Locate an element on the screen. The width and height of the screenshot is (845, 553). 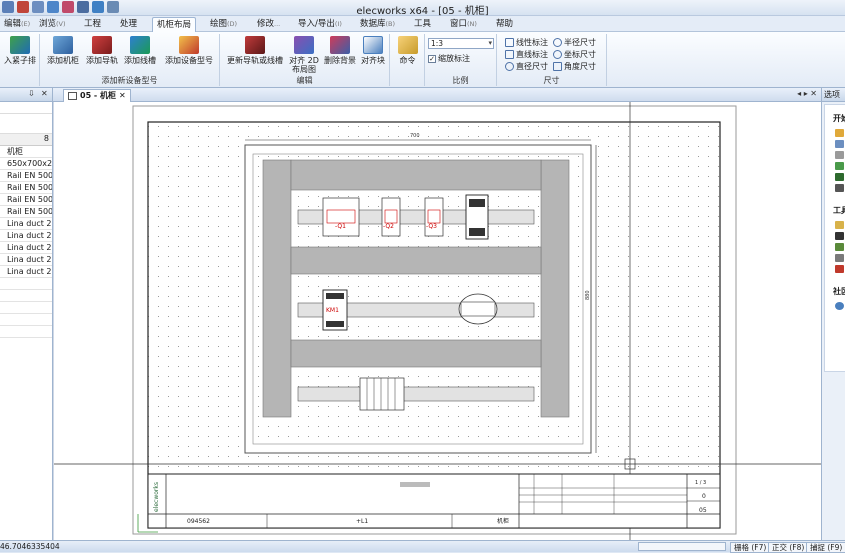
duct-vertical-right is located at coordinates (555, 288).